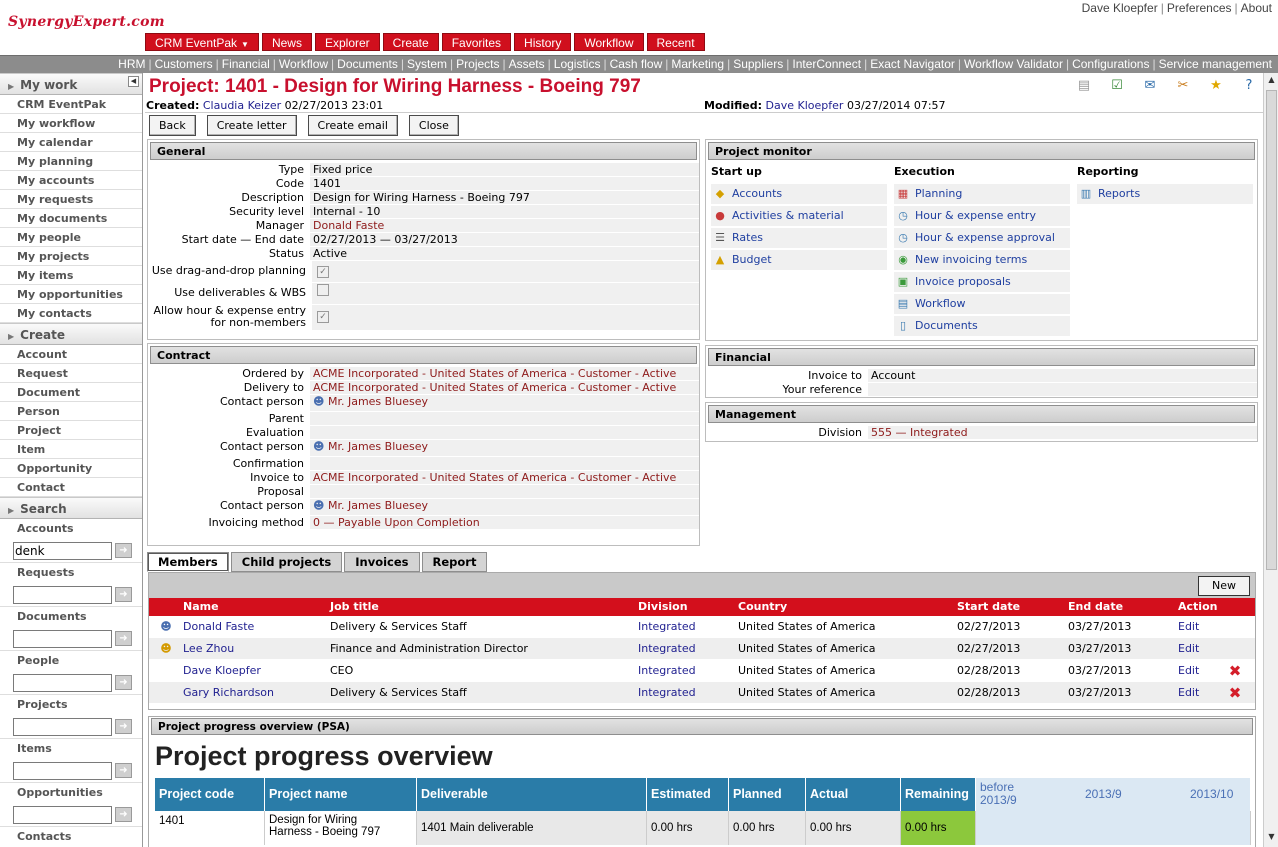  I want to click on submenu-financial: Financial, so click(246, 64).